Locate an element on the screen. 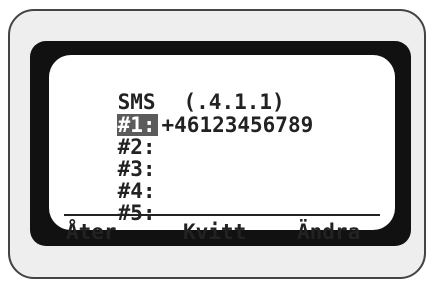 Image resolution: width=438 pixels, height=289 pixels. entry-row-1: #1: +46123456789 is located at coordinates (190, 114).